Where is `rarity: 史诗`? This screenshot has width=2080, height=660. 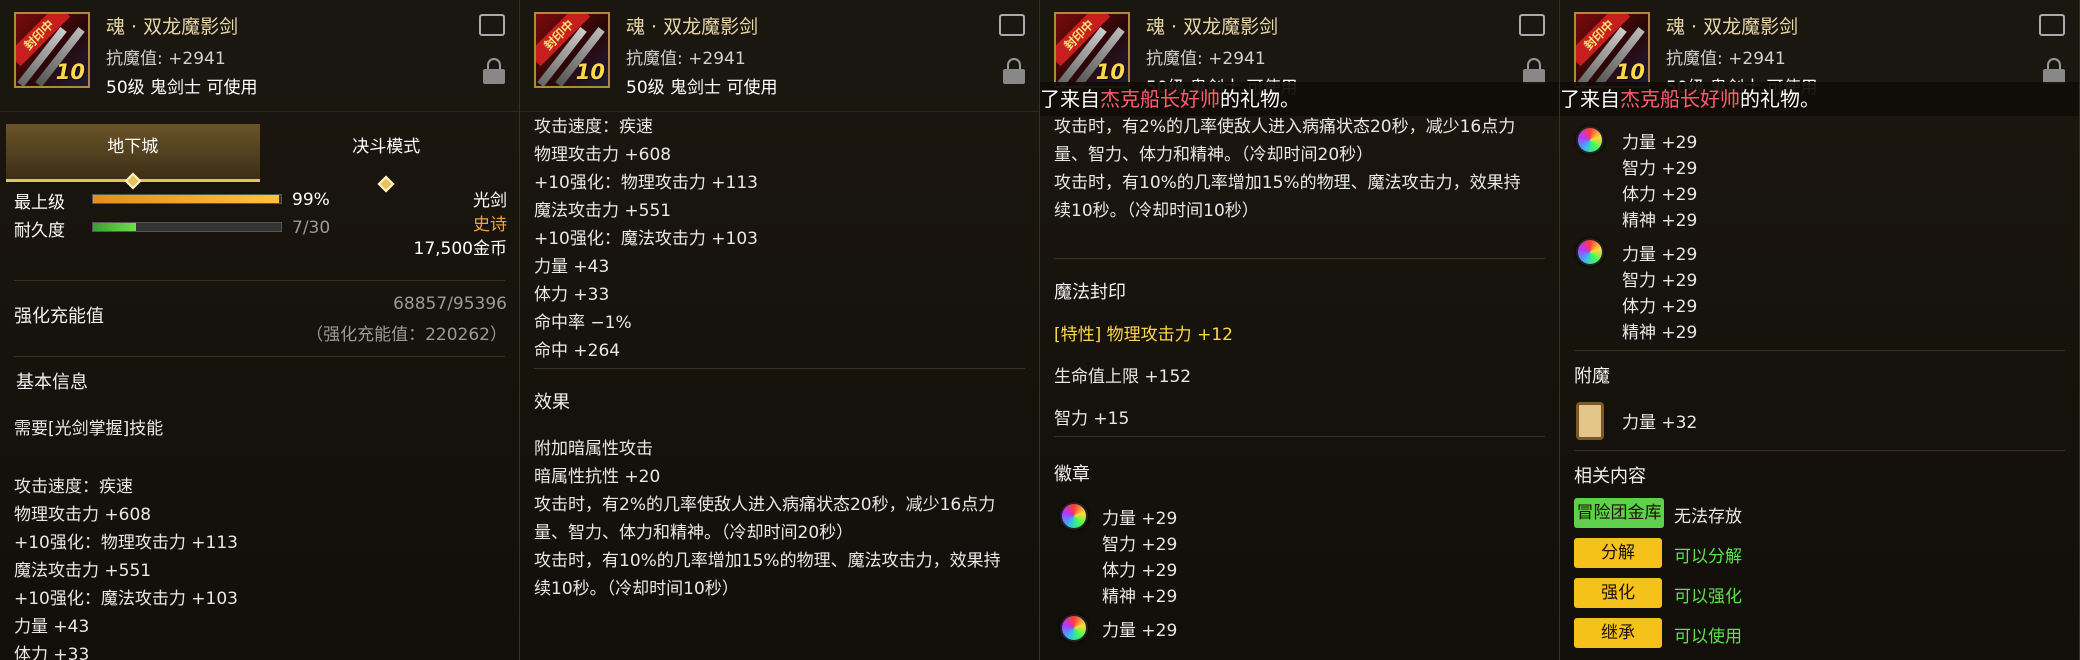 rarity: 史诗 is located at coordinates (490, 225).